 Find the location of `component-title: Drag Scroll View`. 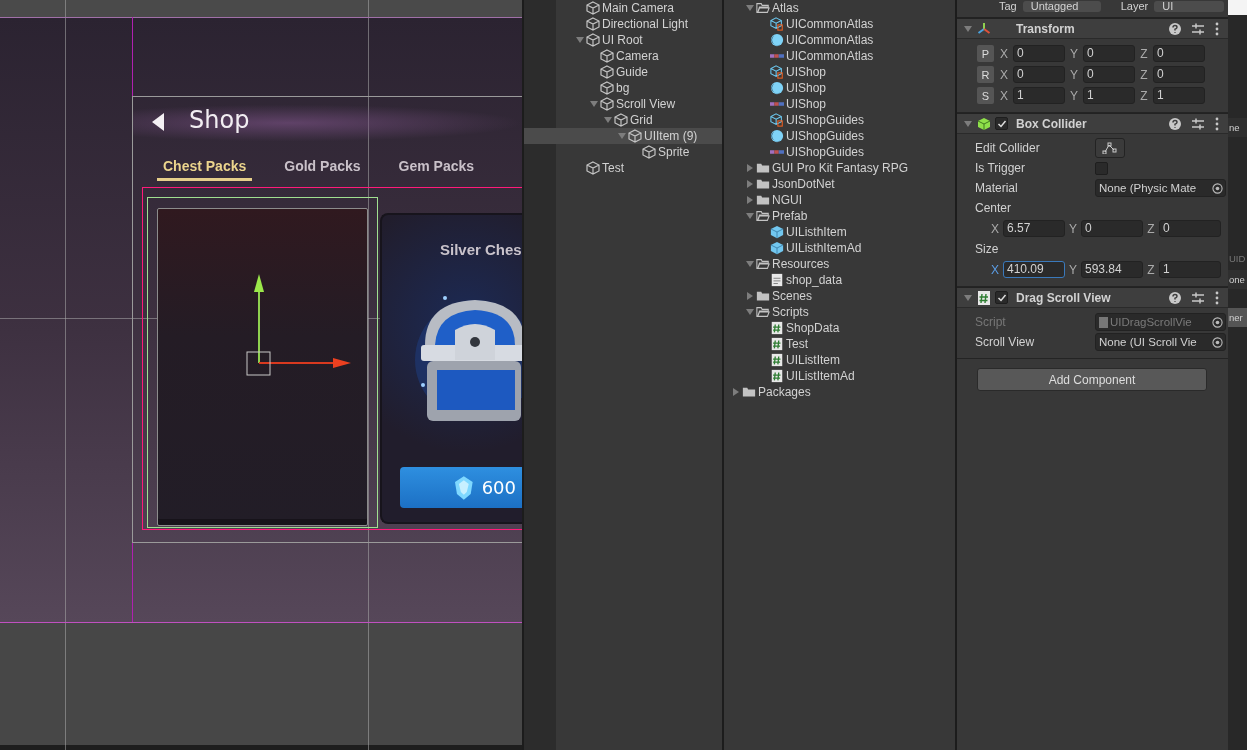

component-title: Drag Scroll View is located at coordinates (1064, 297).